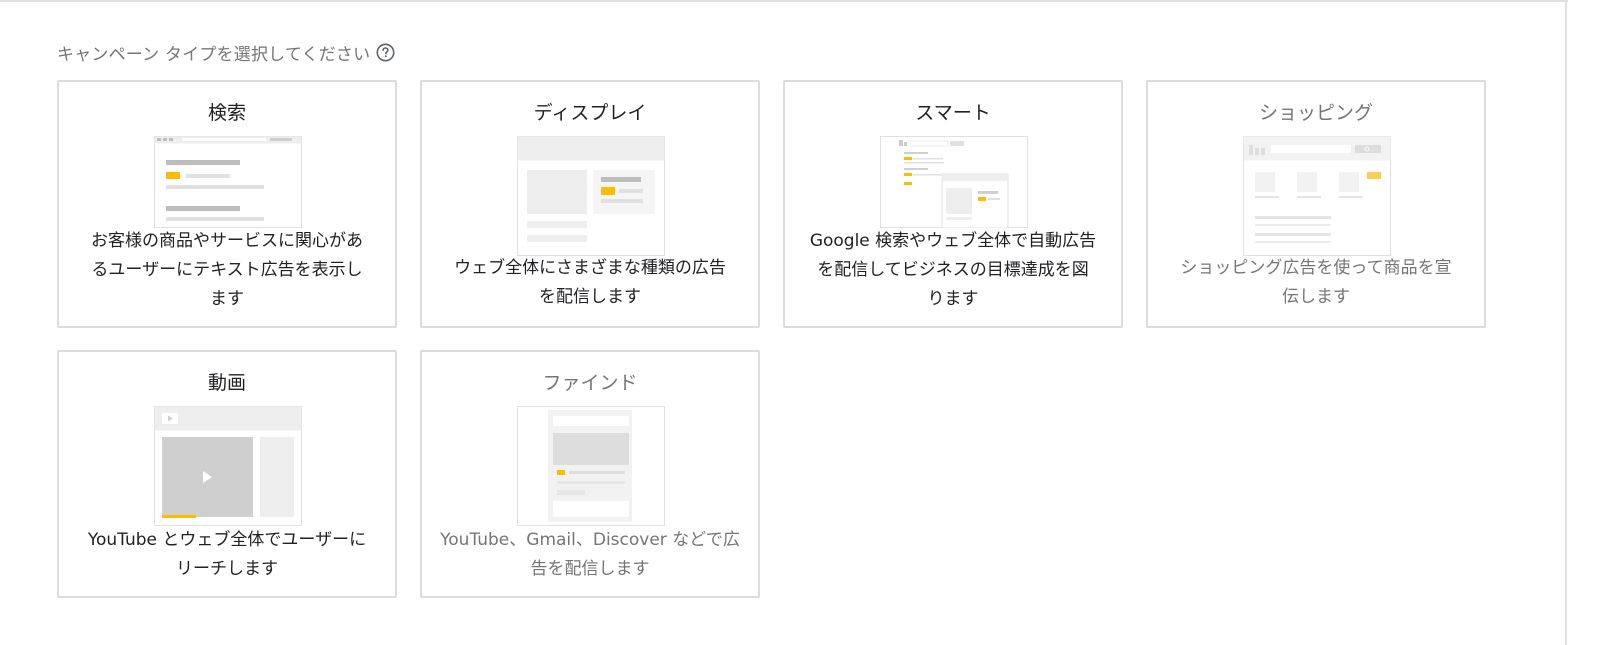  I want to click on search-ad-illustration, so click(228, 182).